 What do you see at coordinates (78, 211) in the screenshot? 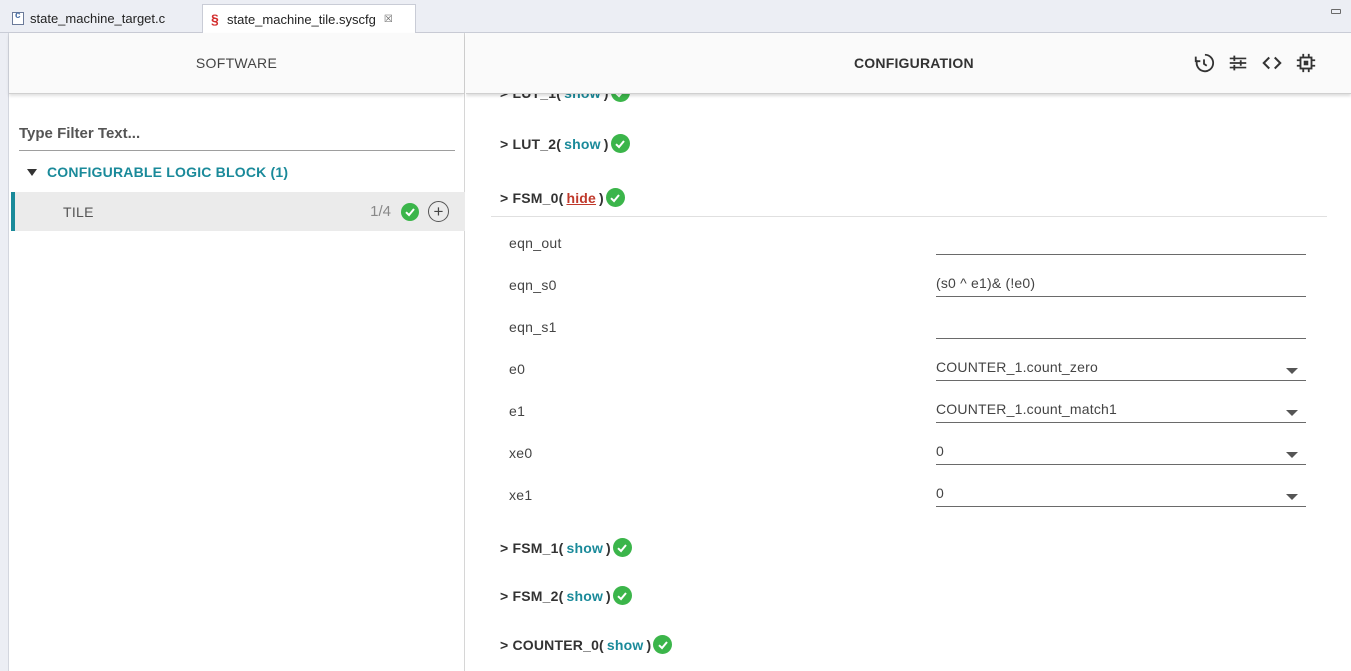
I see `tile-label: TILE` at bounding box center [78, 211].